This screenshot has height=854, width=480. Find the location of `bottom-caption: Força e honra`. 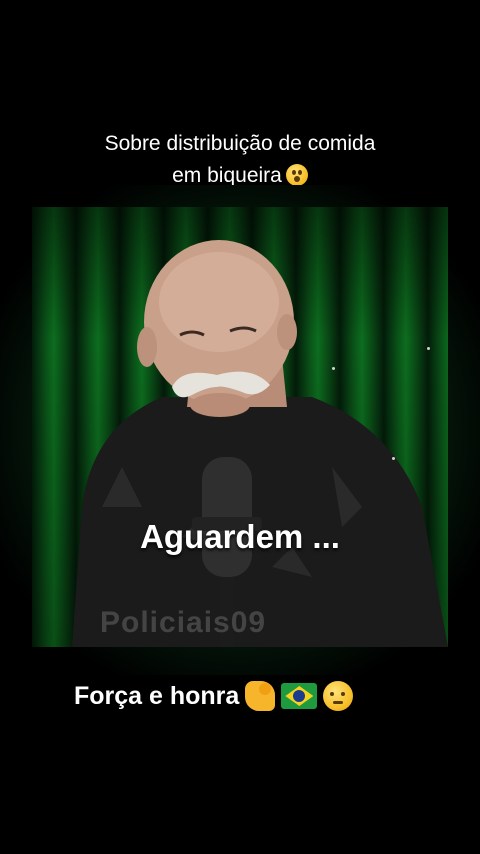

bottom-caption: Força e honra is located at coordinates (214, 696).